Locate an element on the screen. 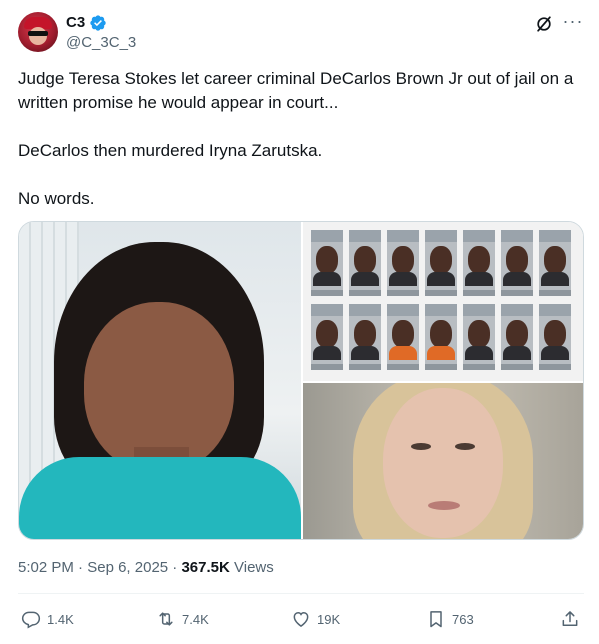 This screenshot has height=644, width=599. author-name-row: C3 is located at coordinates (86, 23).